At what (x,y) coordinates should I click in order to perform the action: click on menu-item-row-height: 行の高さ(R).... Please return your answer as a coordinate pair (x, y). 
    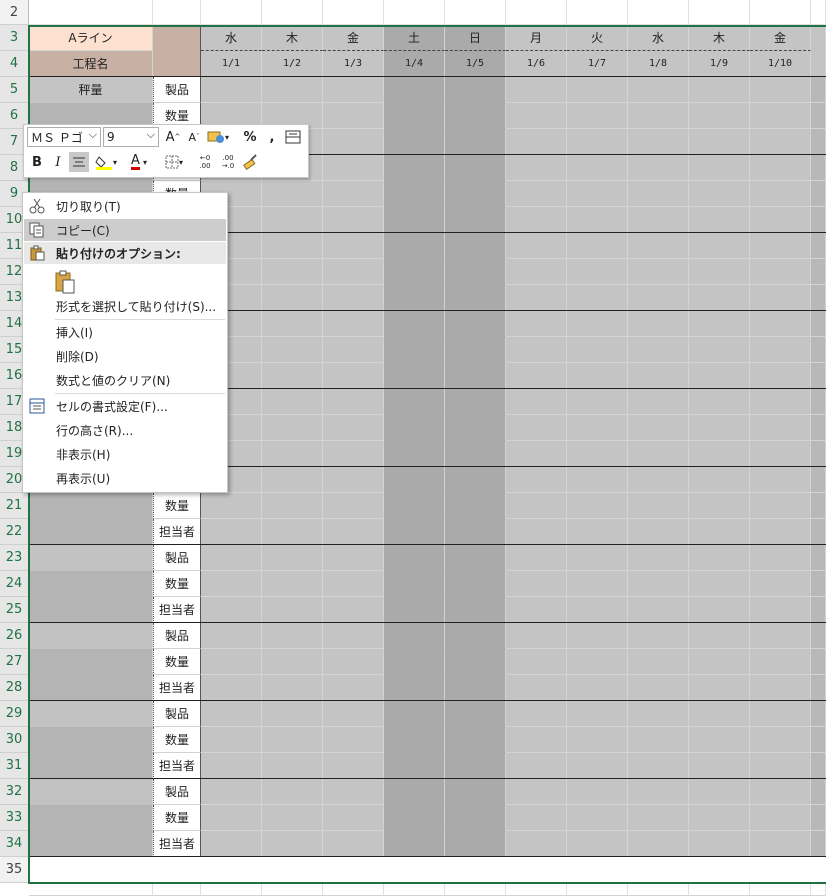
    Looking at the image, I should click on (125, 430).